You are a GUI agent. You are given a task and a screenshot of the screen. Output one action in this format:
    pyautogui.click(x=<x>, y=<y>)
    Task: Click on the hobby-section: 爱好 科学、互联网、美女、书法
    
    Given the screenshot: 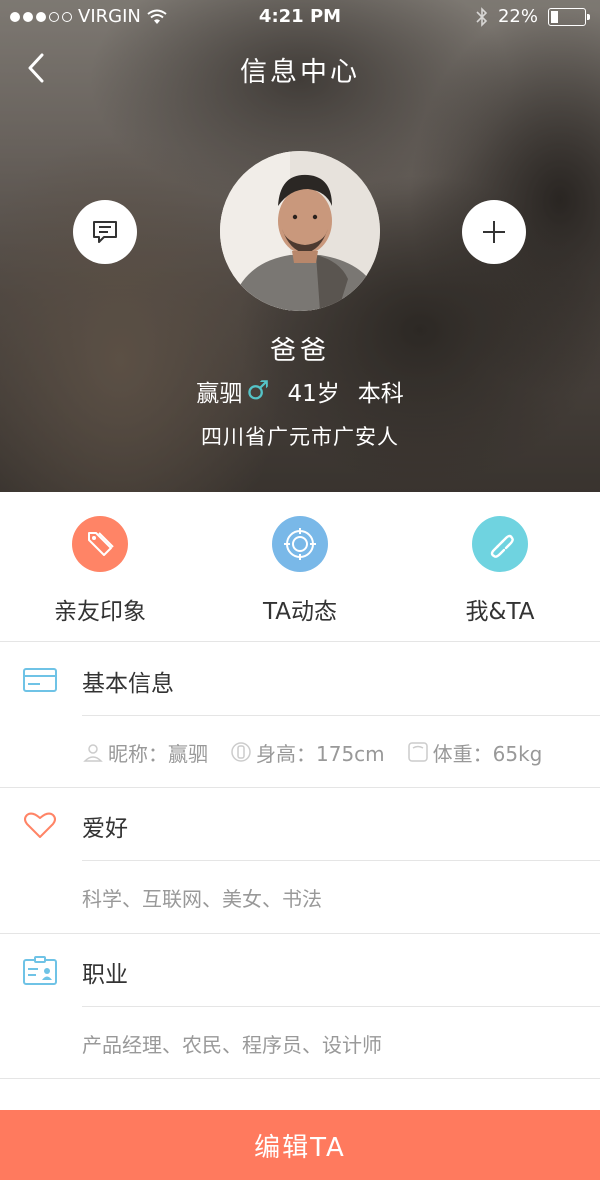 What is the action you would take?
    pyautogui.click(x=300, y=861)
    